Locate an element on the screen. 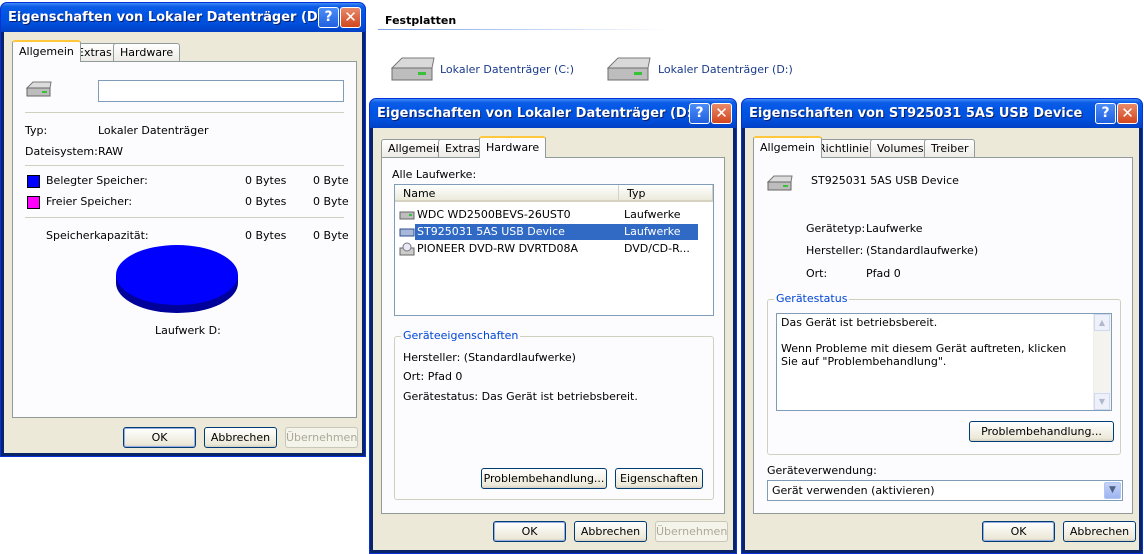 This screenshot has width=1144, height=554. filesystem-label: Dateisystem: is located at coordinates (61, 151).